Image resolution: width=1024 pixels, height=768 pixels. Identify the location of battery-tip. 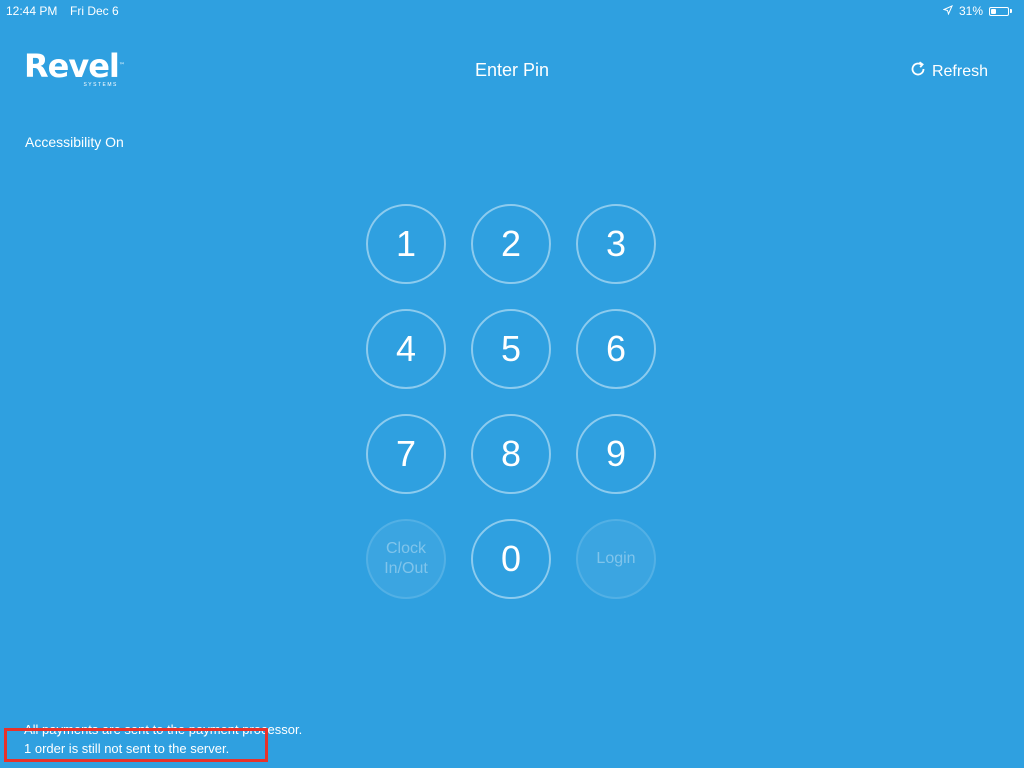
(1011, 11).